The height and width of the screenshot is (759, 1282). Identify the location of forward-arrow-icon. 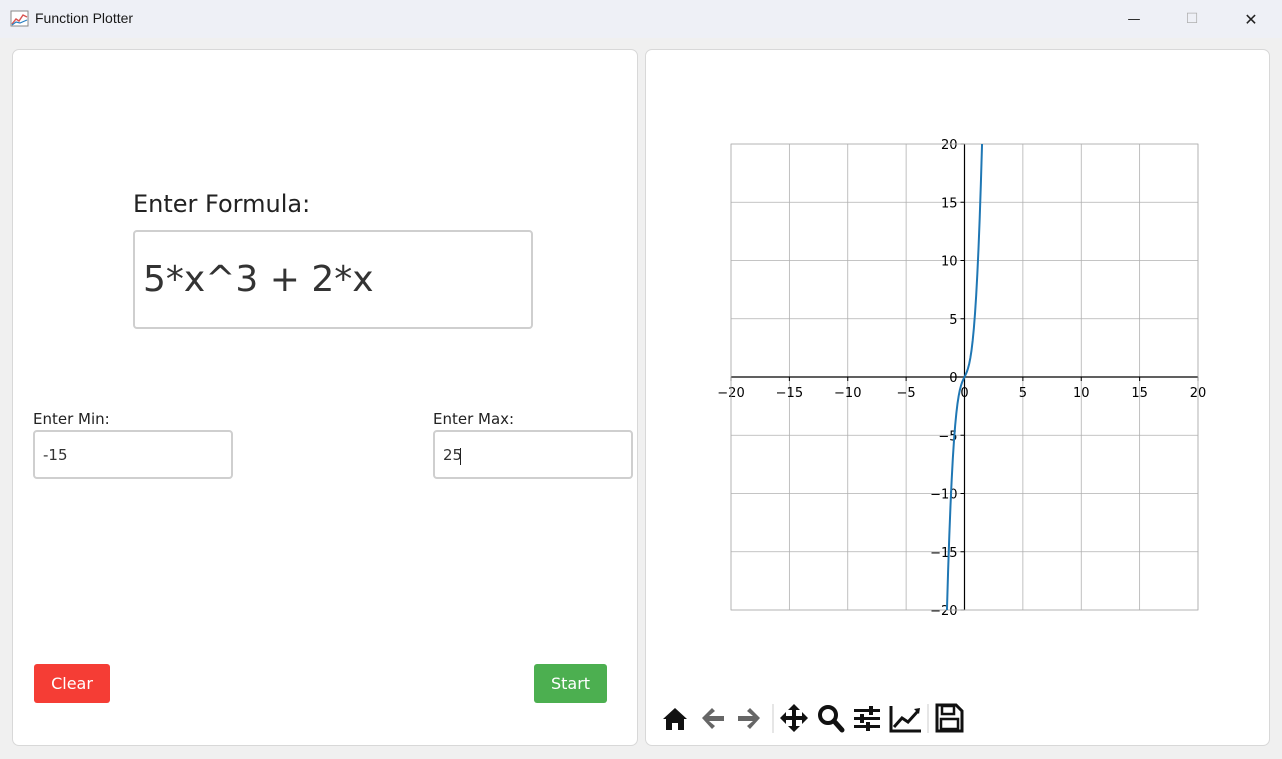
(749, 718).